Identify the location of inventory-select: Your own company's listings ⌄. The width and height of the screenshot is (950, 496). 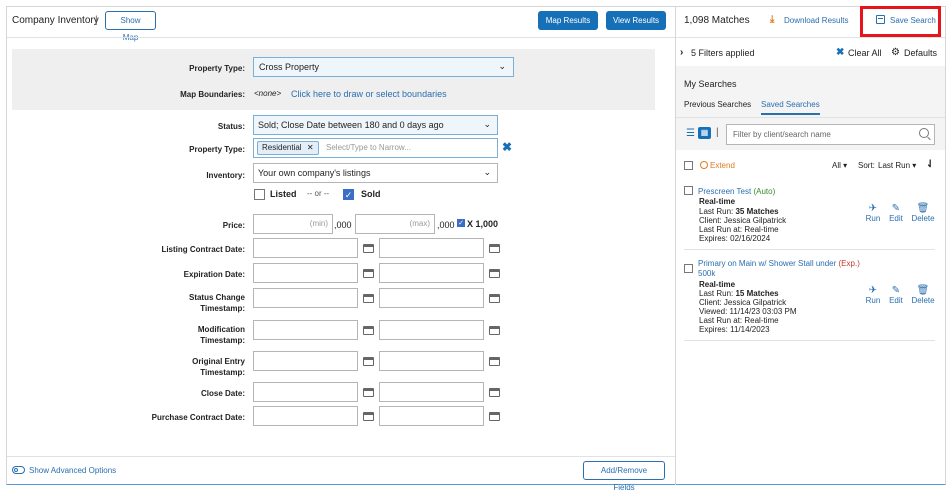
(375, 173).